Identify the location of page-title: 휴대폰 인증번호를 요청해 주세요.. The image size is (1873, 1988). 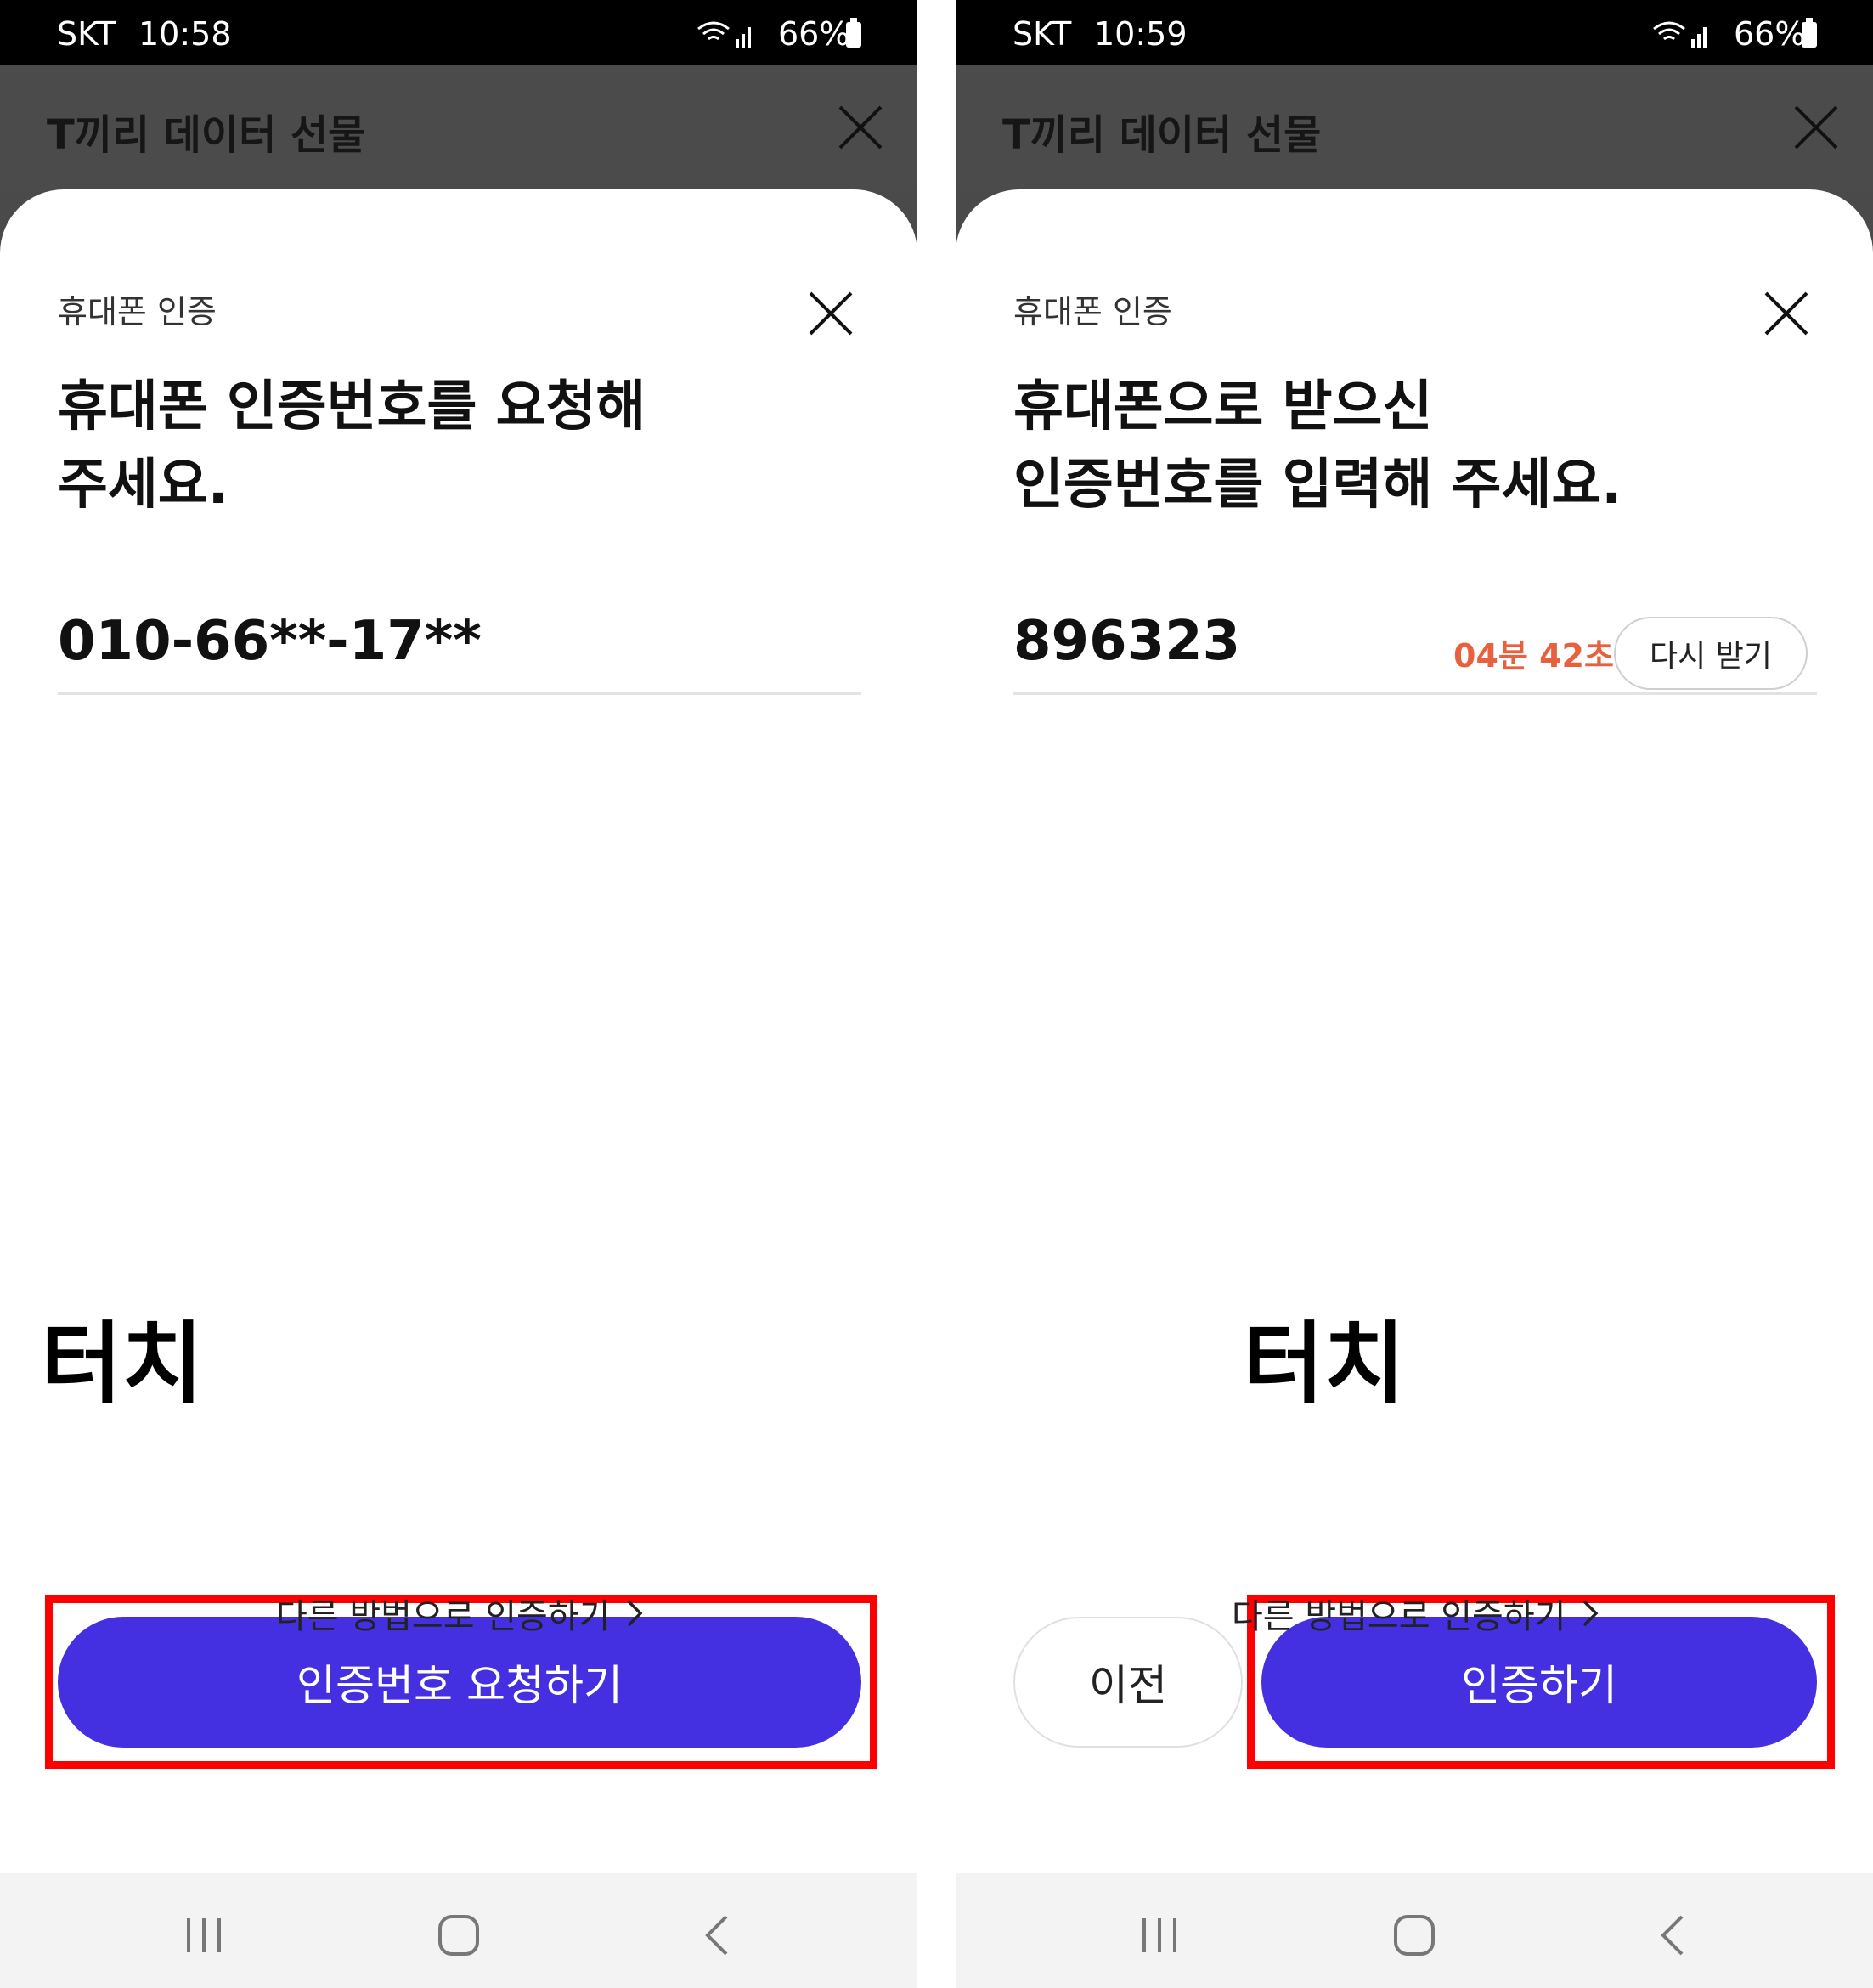
(352, 446).